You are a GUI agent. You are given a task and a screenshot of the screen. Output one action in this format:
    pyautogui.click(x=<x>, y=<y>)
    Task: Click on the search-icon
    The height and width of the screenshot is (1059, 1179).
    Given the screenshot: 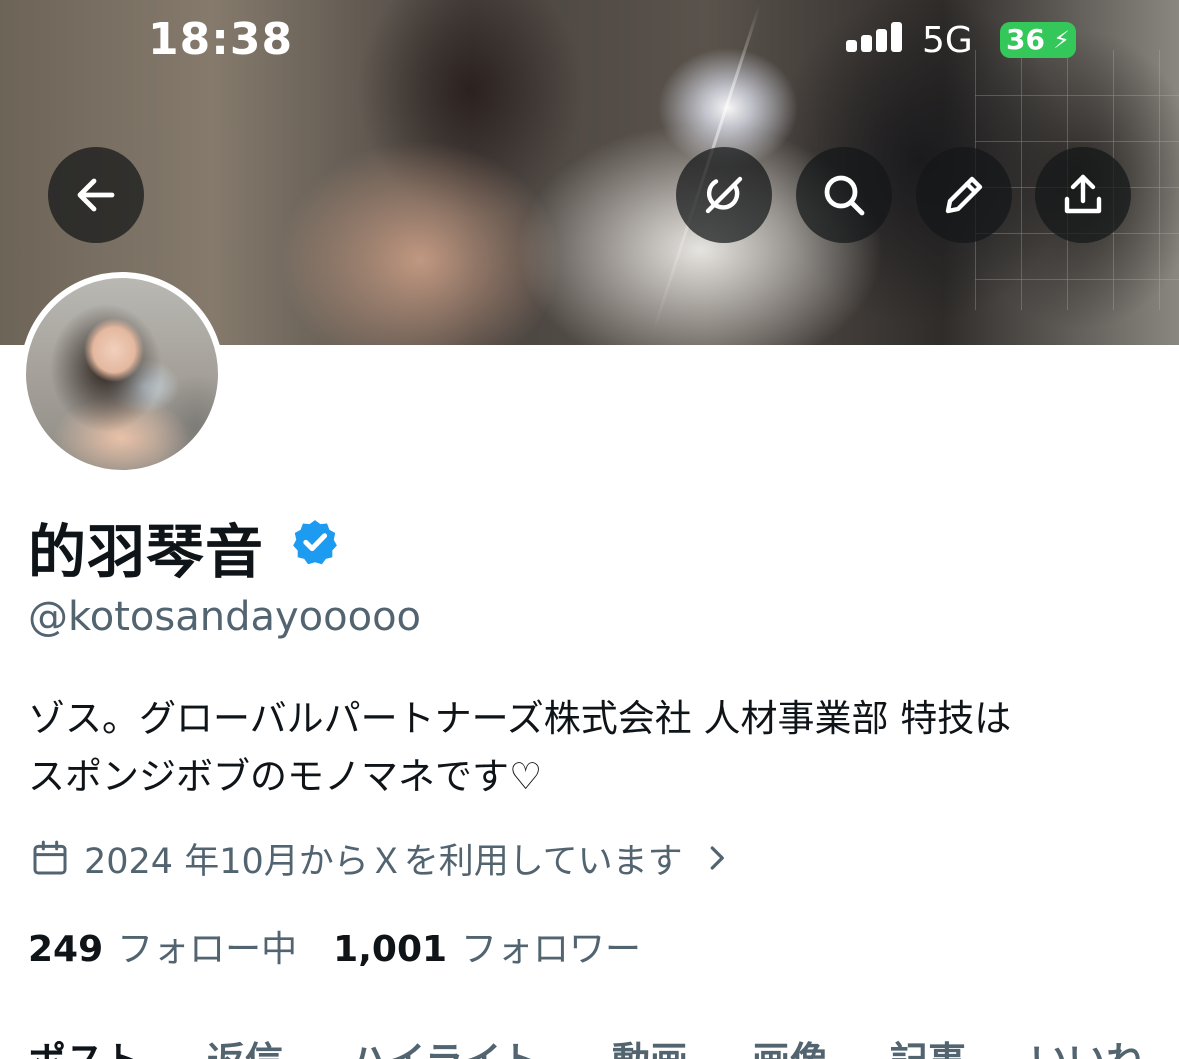 What is the action you would take?
    pyautogui.click(x=844, y=195)
    